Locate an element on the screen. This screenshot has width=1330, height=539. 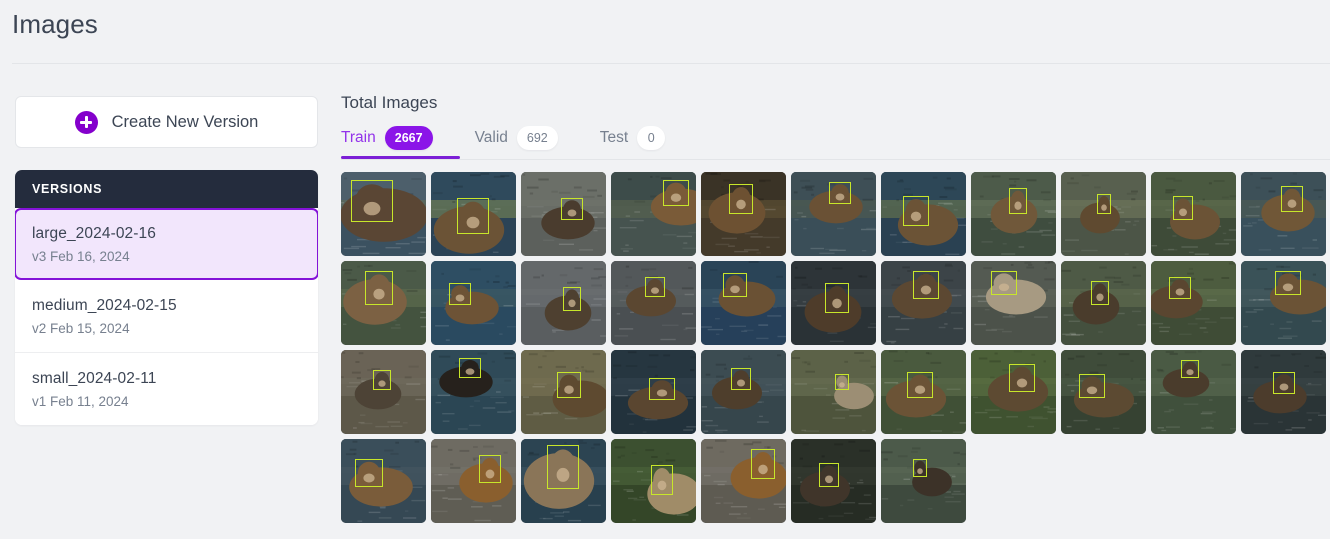
version-item: large_2024-02-16 v3 Feb 16, 2024 is located at coordinates (166, 244).